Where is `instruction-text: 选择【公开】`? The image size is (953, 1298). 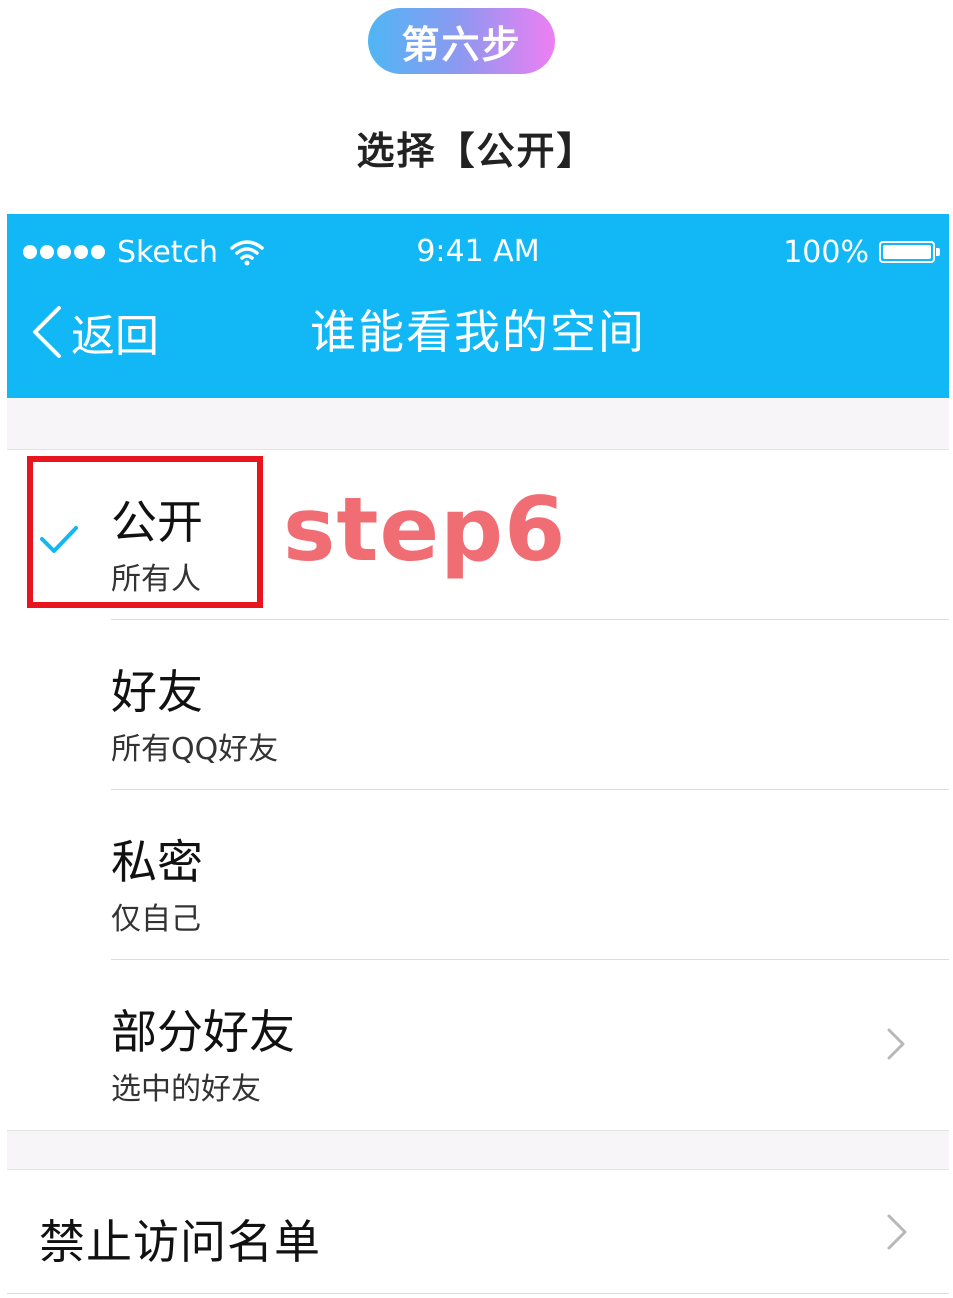 instruction-text: 选择【公开】 is located at coordinates (476, 151).